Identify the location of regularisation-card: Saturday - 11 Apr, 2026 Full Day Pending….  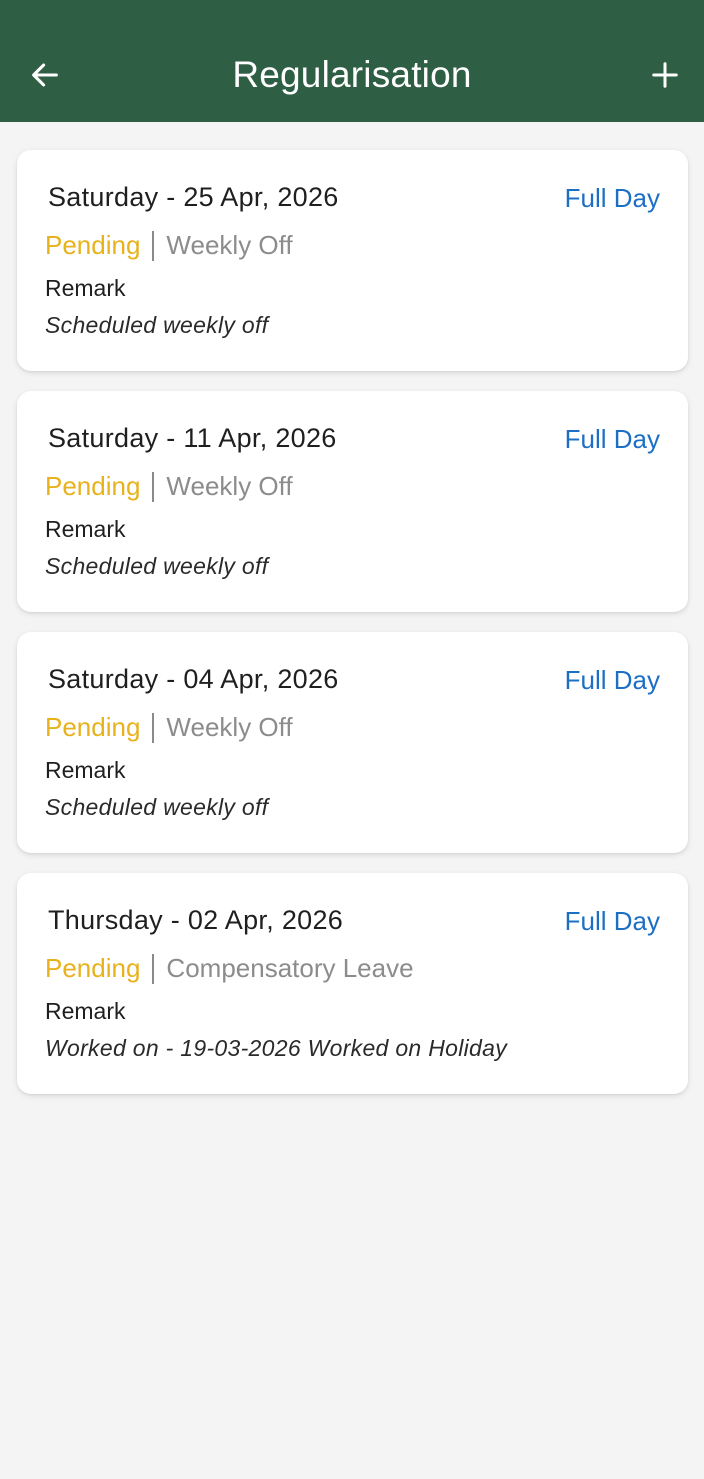
(352, 501).